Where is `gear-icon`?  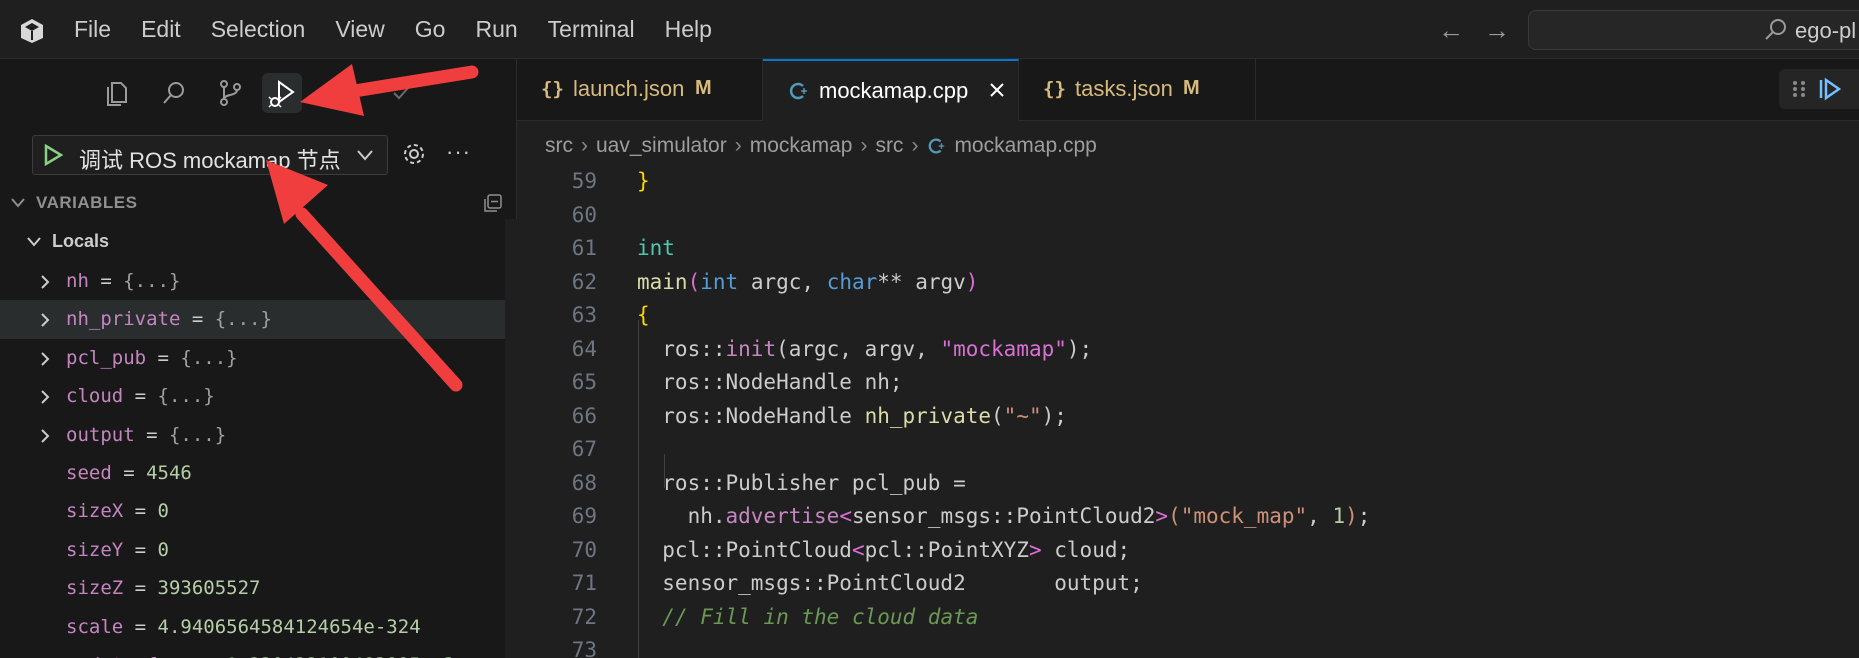
gear-icon is located at coordinates (414, 154).